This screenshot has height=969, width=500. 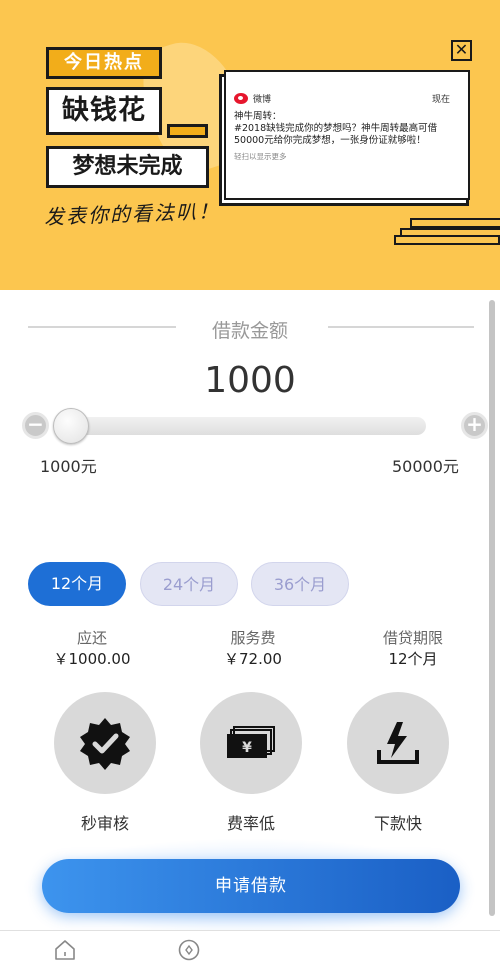 What do you see at coordinates (492, 608) in the screenshot?
I see `page-scrollbar` at bounding box center [492, 608].